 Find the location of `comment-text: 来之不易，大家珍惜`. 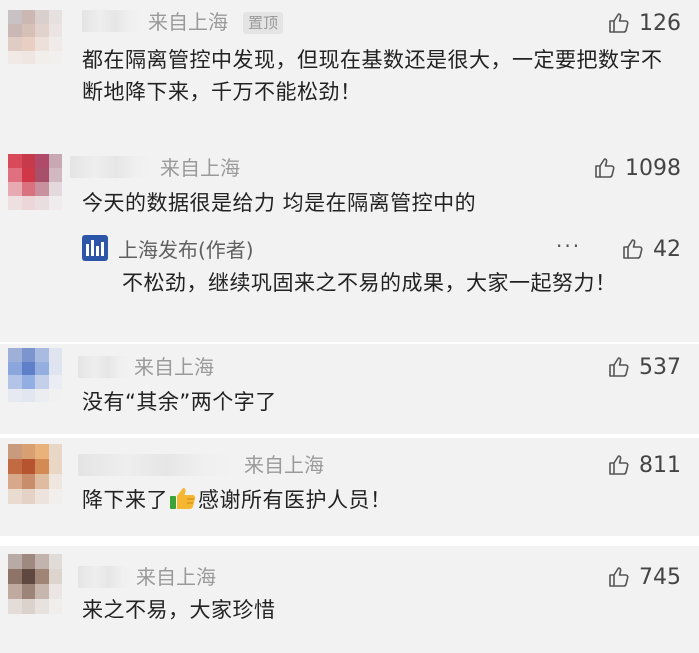

comment-text: 来之不易，大家珍惜 is located at coordinates (179, 610).